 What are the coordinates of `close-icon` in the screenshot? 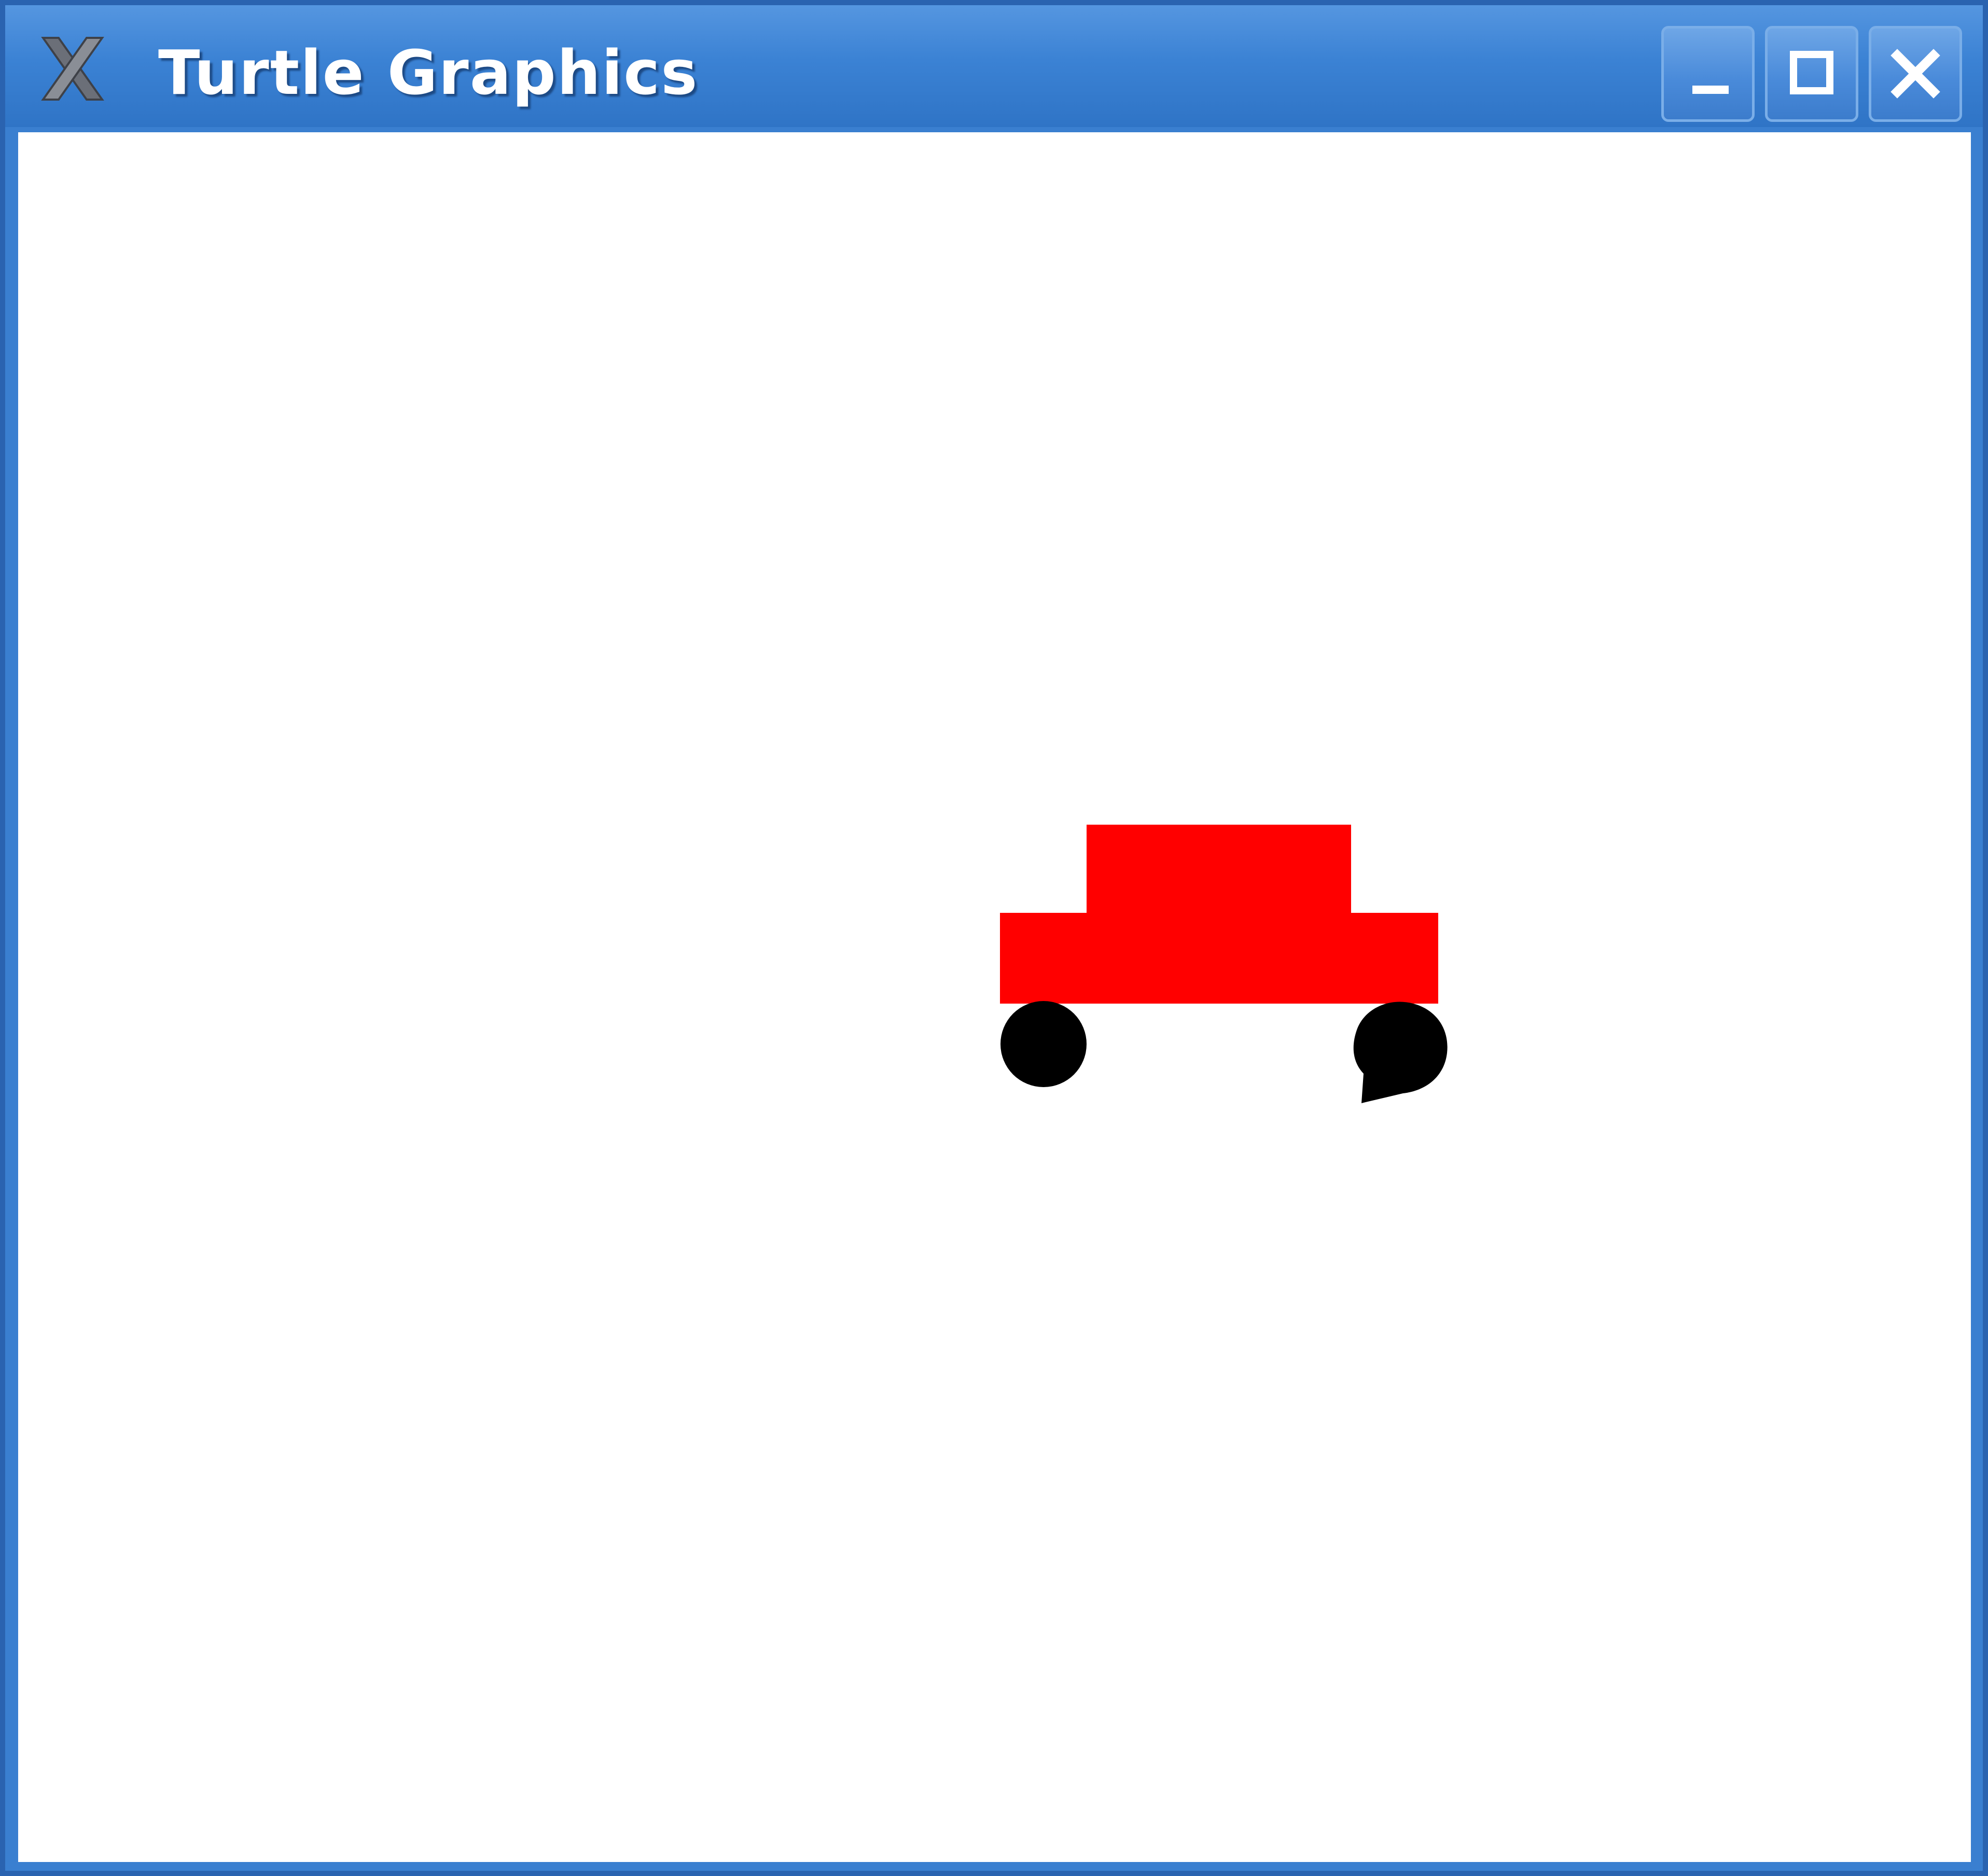 It's located at (1915, 74).